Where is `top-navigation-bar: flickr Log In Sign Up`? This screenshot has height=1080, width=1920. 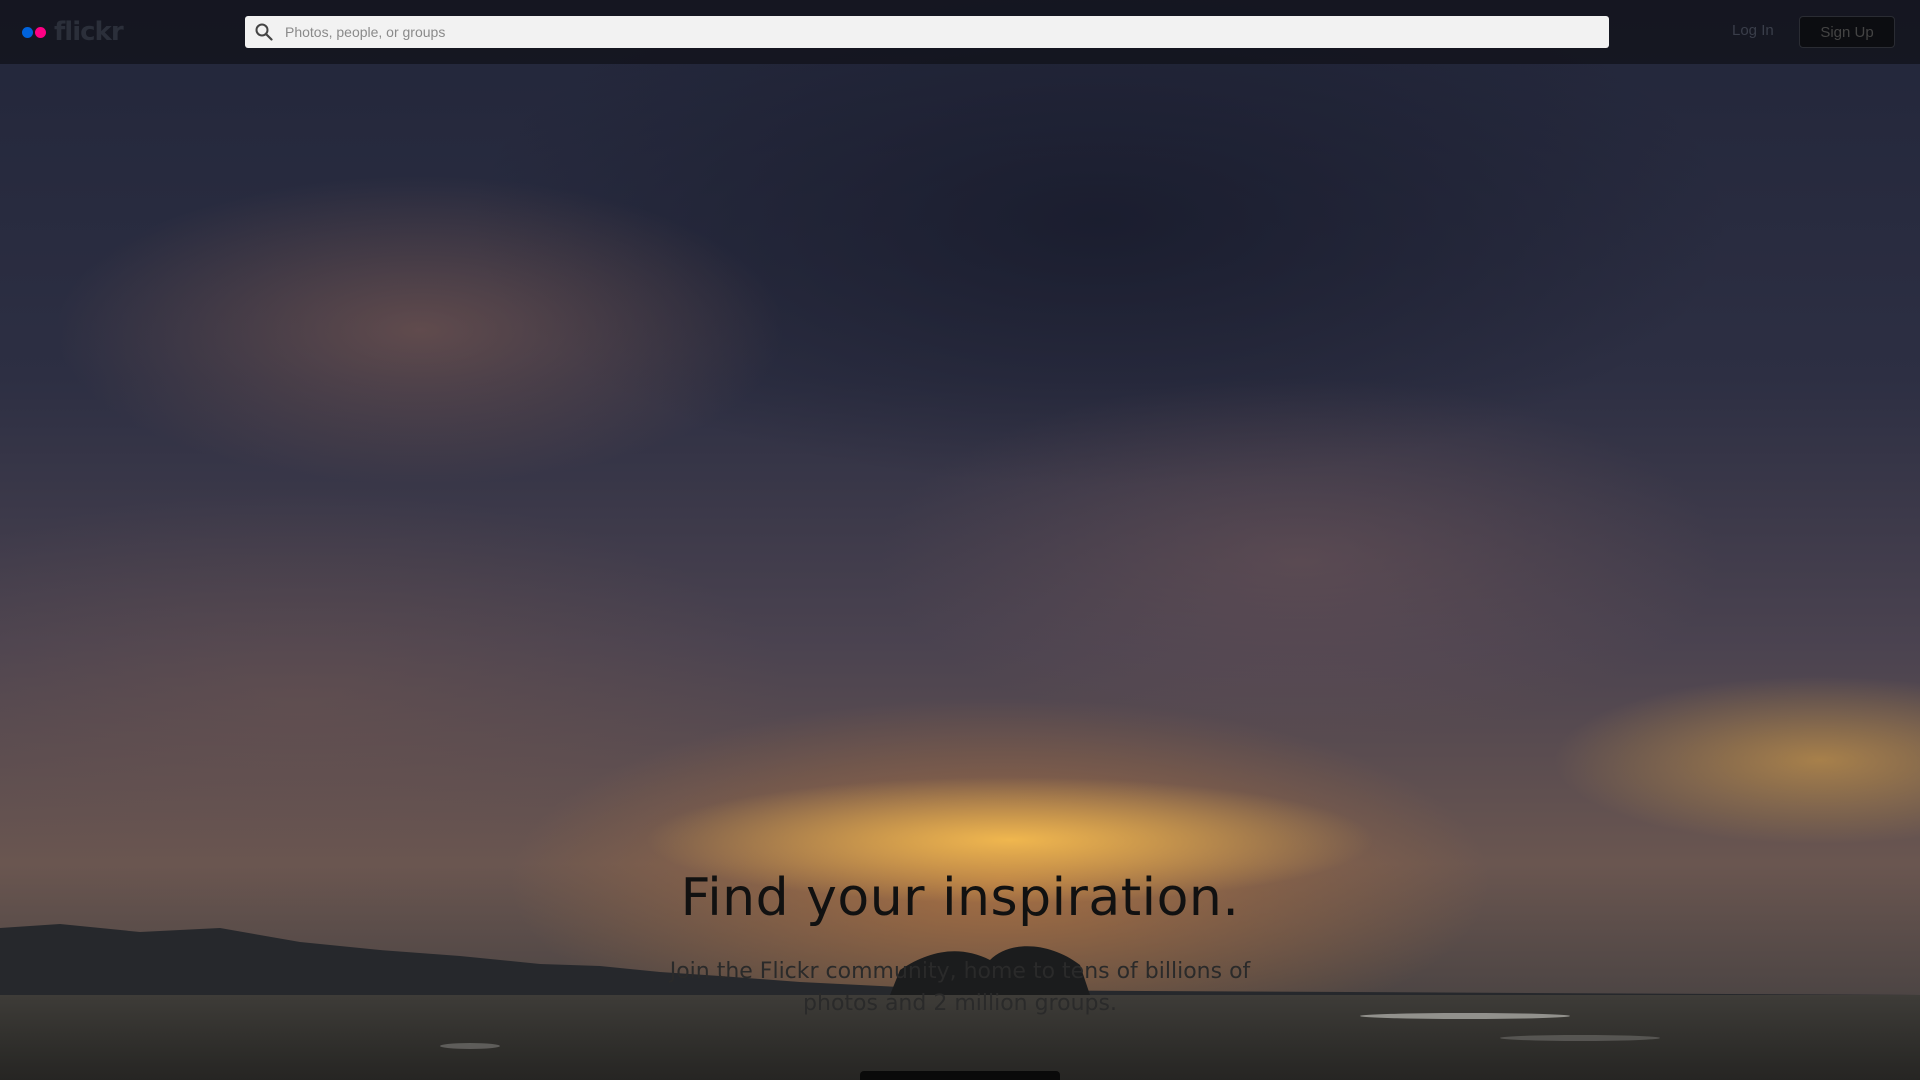
top-navigation-bar: flickr Log In Sign Up is located at coordinates (960, 32).